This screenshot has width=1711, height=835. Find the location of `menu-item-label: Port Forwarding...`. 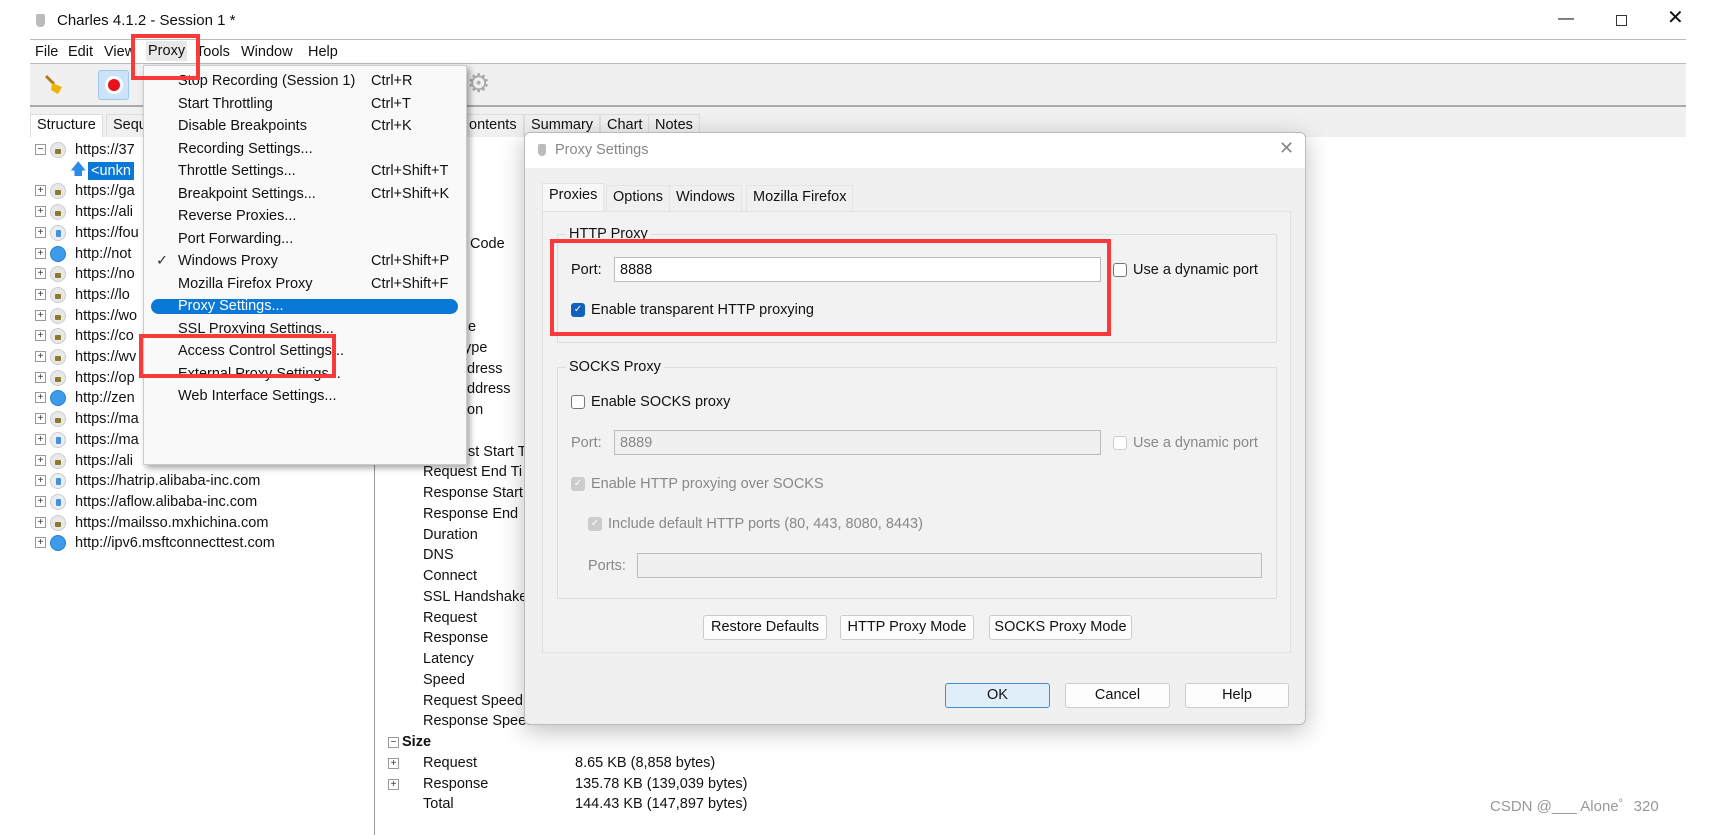

menu-item-label: Port Forwarding... is located at coordinates (236, 238).